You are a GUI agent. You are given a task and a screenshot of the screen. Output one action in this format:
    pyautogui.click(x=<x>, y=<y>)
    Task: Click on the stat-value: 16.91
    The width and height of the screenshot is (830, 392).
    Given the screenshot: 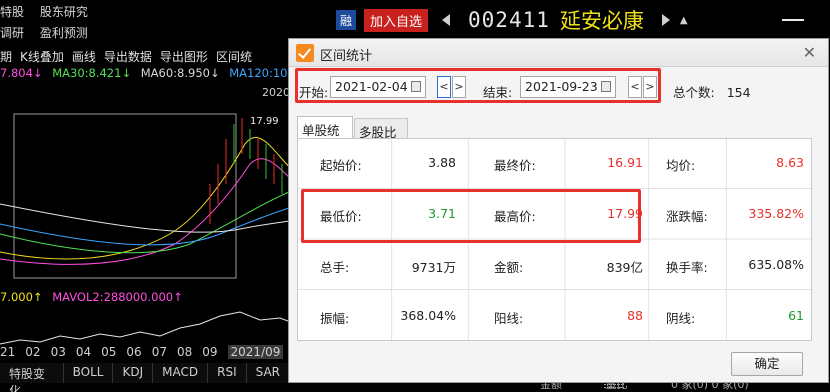 What is the action you would take?
    pyautogui.click(x=625, y=162)
    